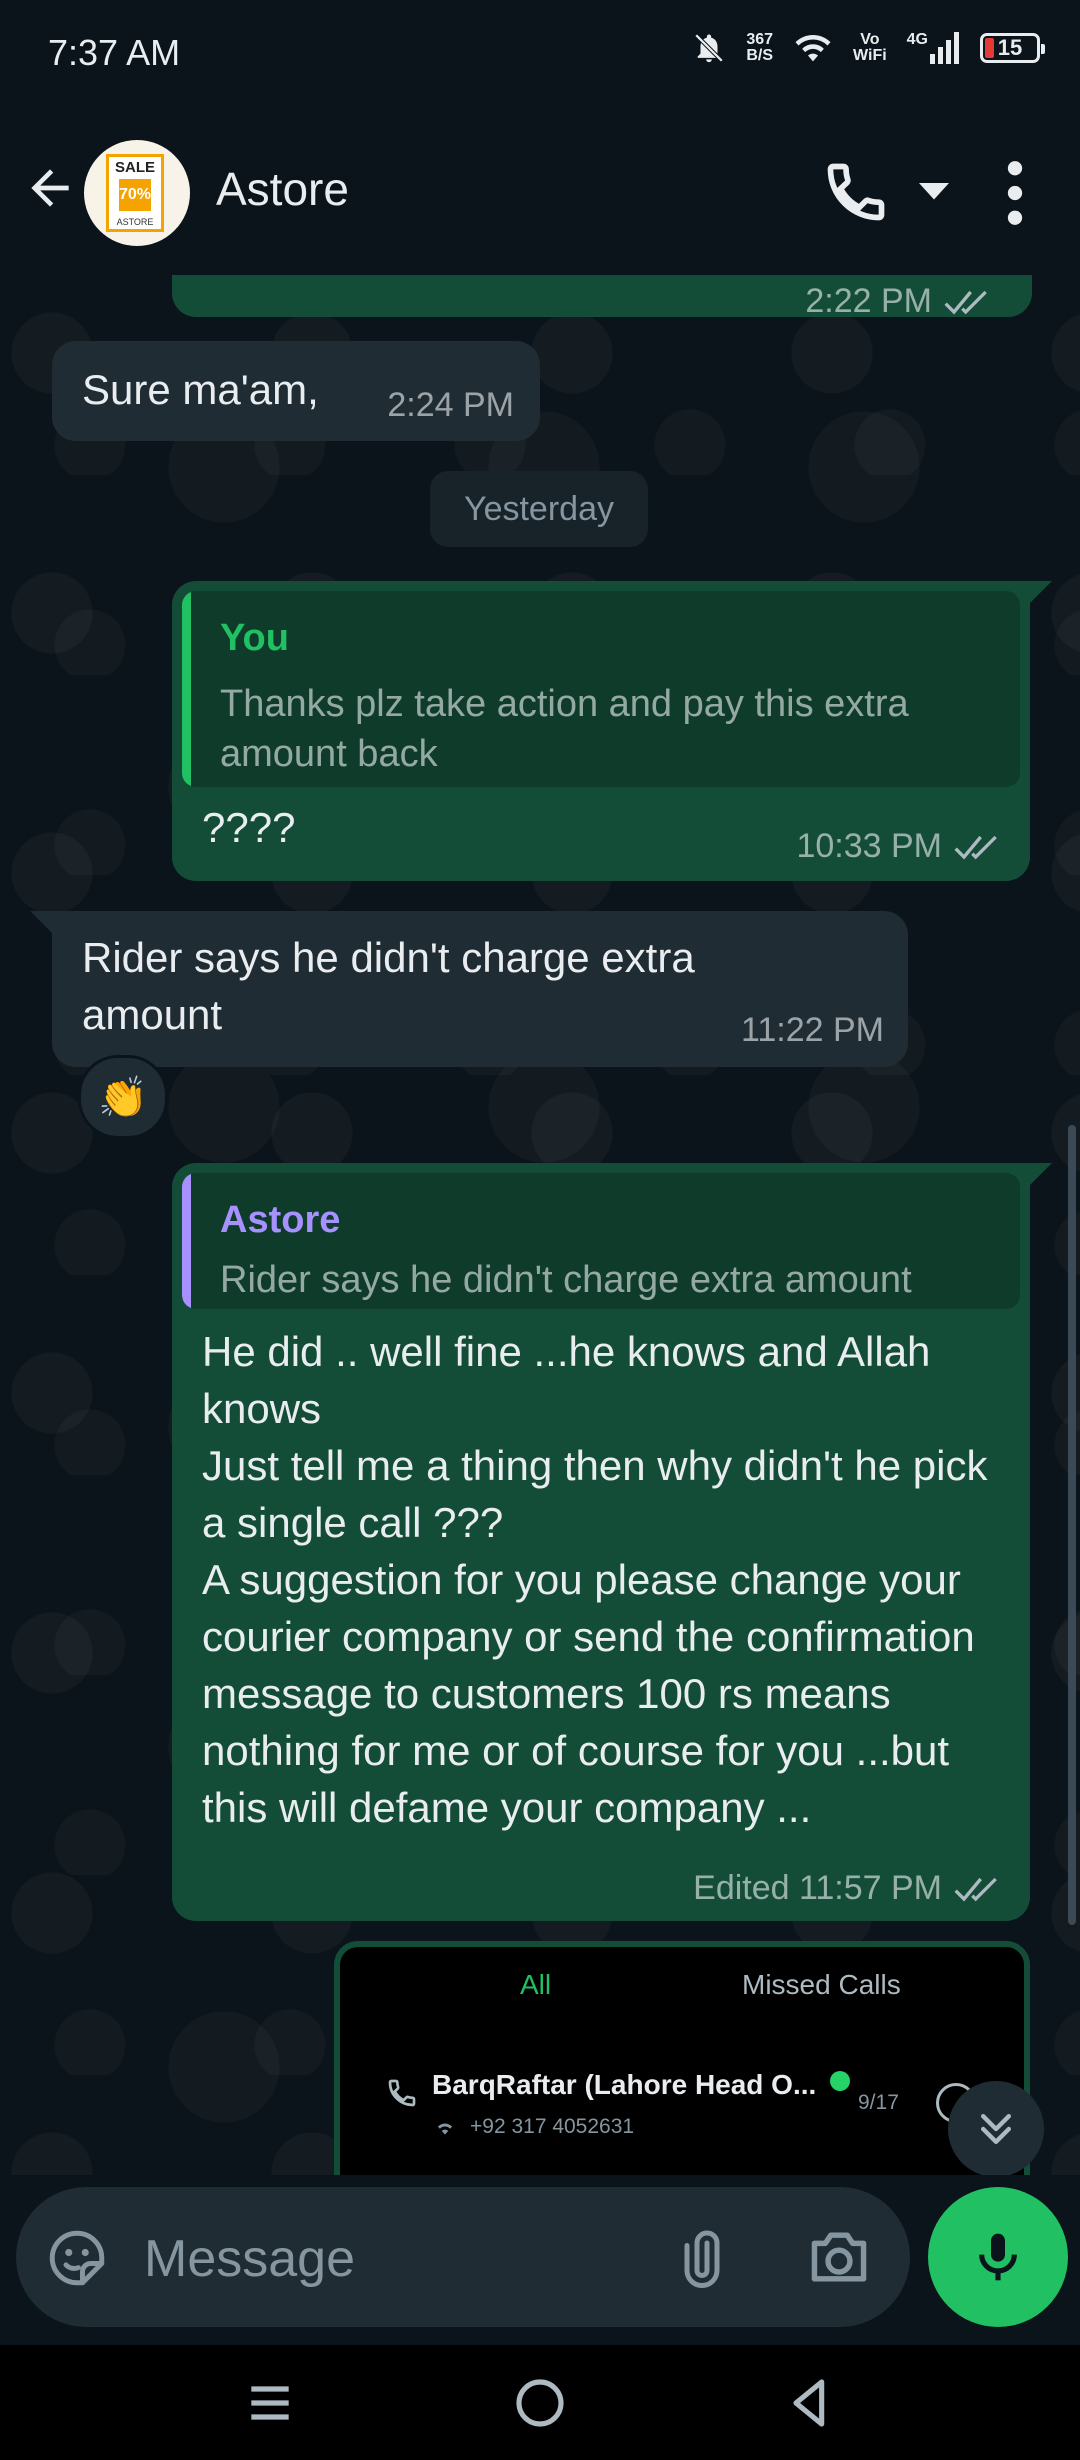 The height and width of the screenshot is (2460, 1080). Describe the element at coordinates (602, 297) in the screenshot. I see `message-outgoing: 2:22 PM` at that location.